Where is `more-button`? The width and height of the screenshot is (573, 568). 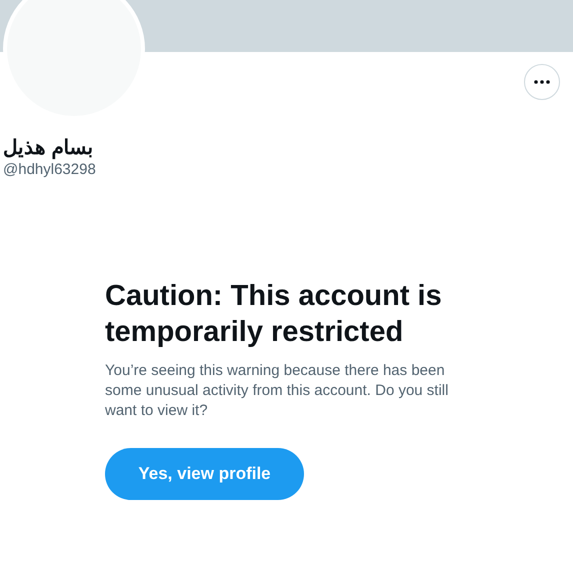 more-button is located at coordinates (542, 82).